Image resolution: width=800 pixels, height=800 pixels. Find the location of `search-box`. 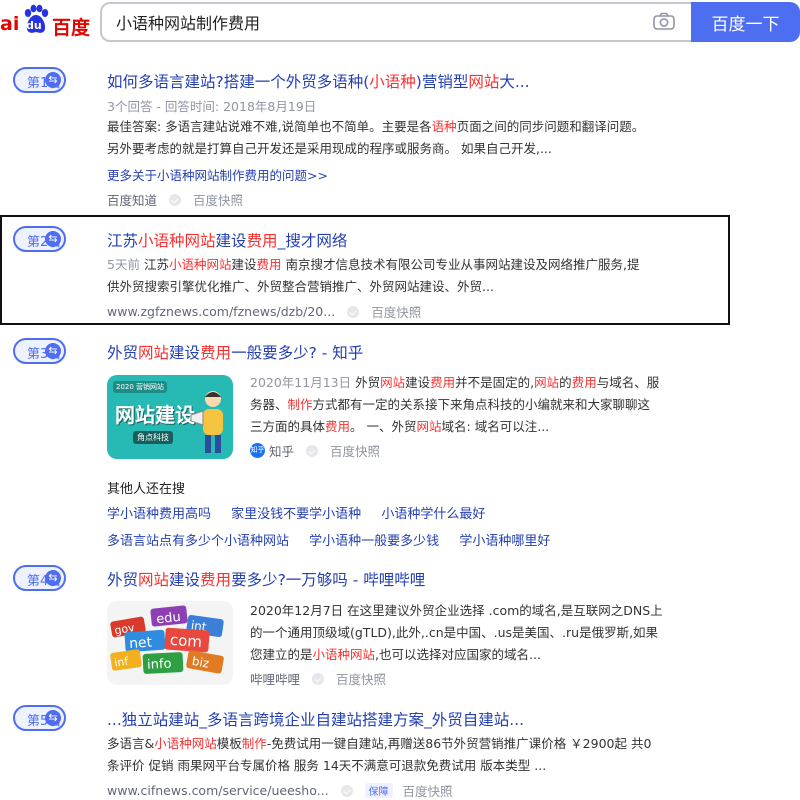

search-box is located at coordinates (395, 22).